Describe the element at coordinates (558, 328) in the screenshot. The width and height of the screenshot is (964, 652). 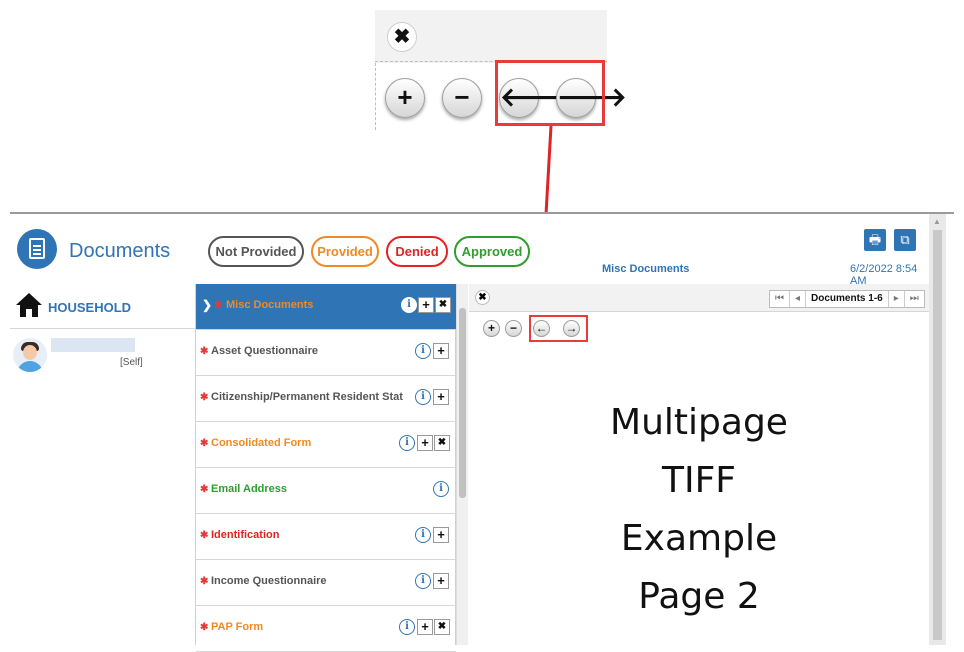
I see `viewer-toolbar-highlight` at that location.